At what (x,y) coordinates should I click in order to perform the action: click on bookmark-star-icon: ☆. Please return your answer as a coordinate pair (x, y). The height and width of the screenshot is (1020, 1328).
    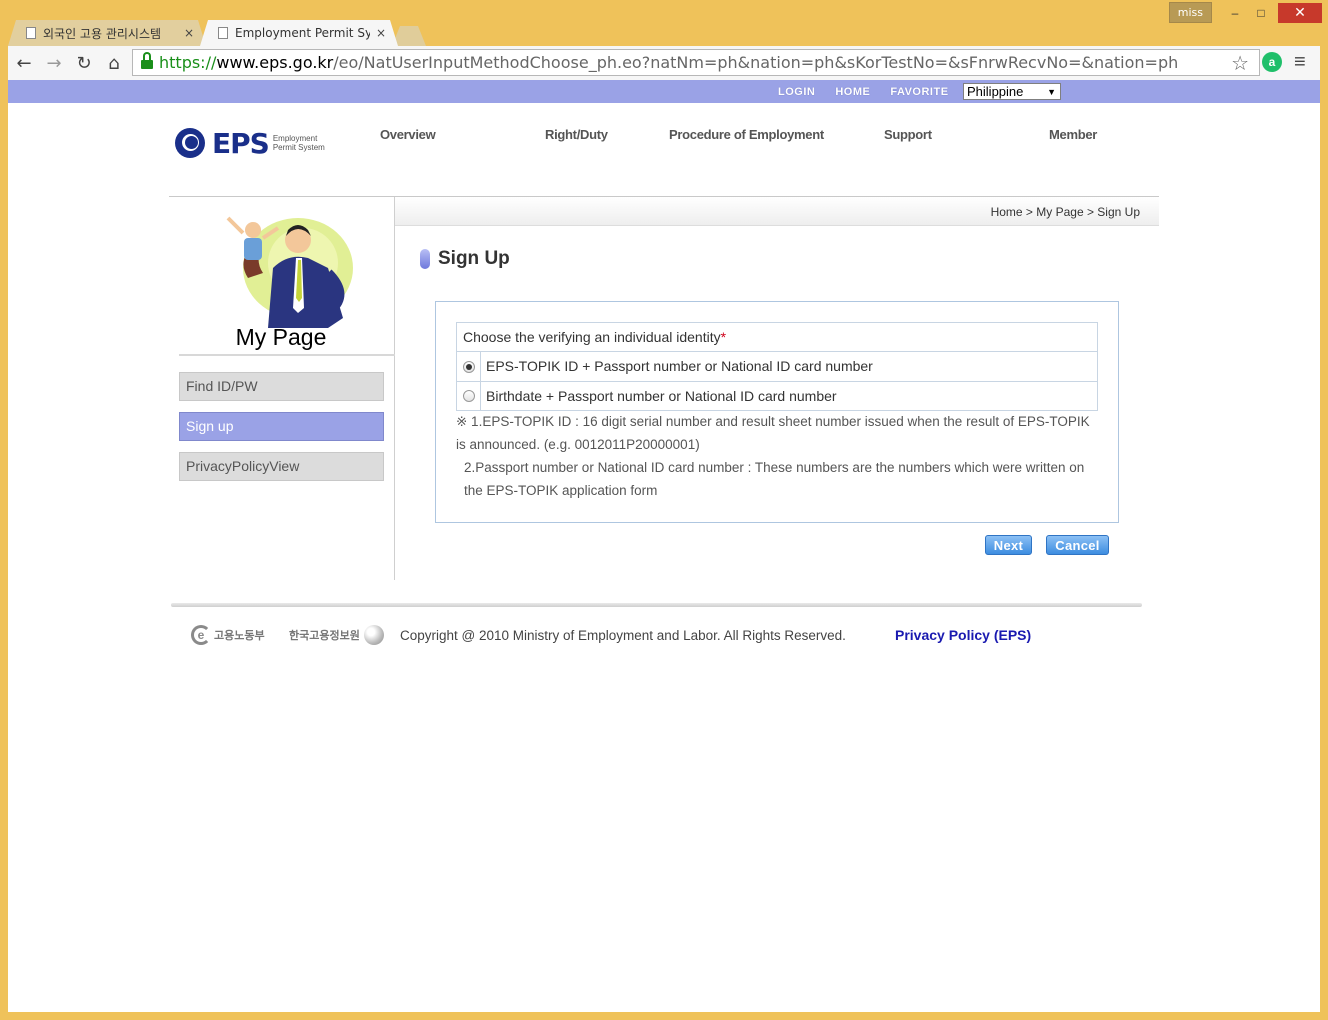
    Looking at the image, I should click on (1240, 63).